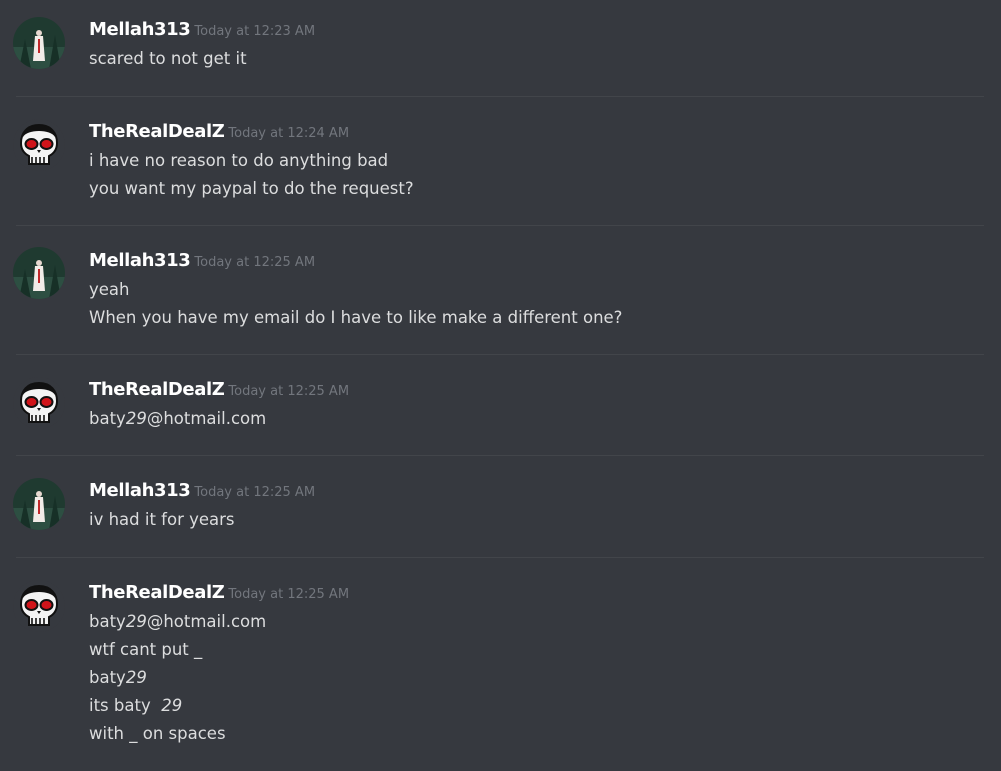  What do you see at coordinates (136, 705) in the screenshot?
I see `message-text: its baty 29` at bounding box center [136, 705].